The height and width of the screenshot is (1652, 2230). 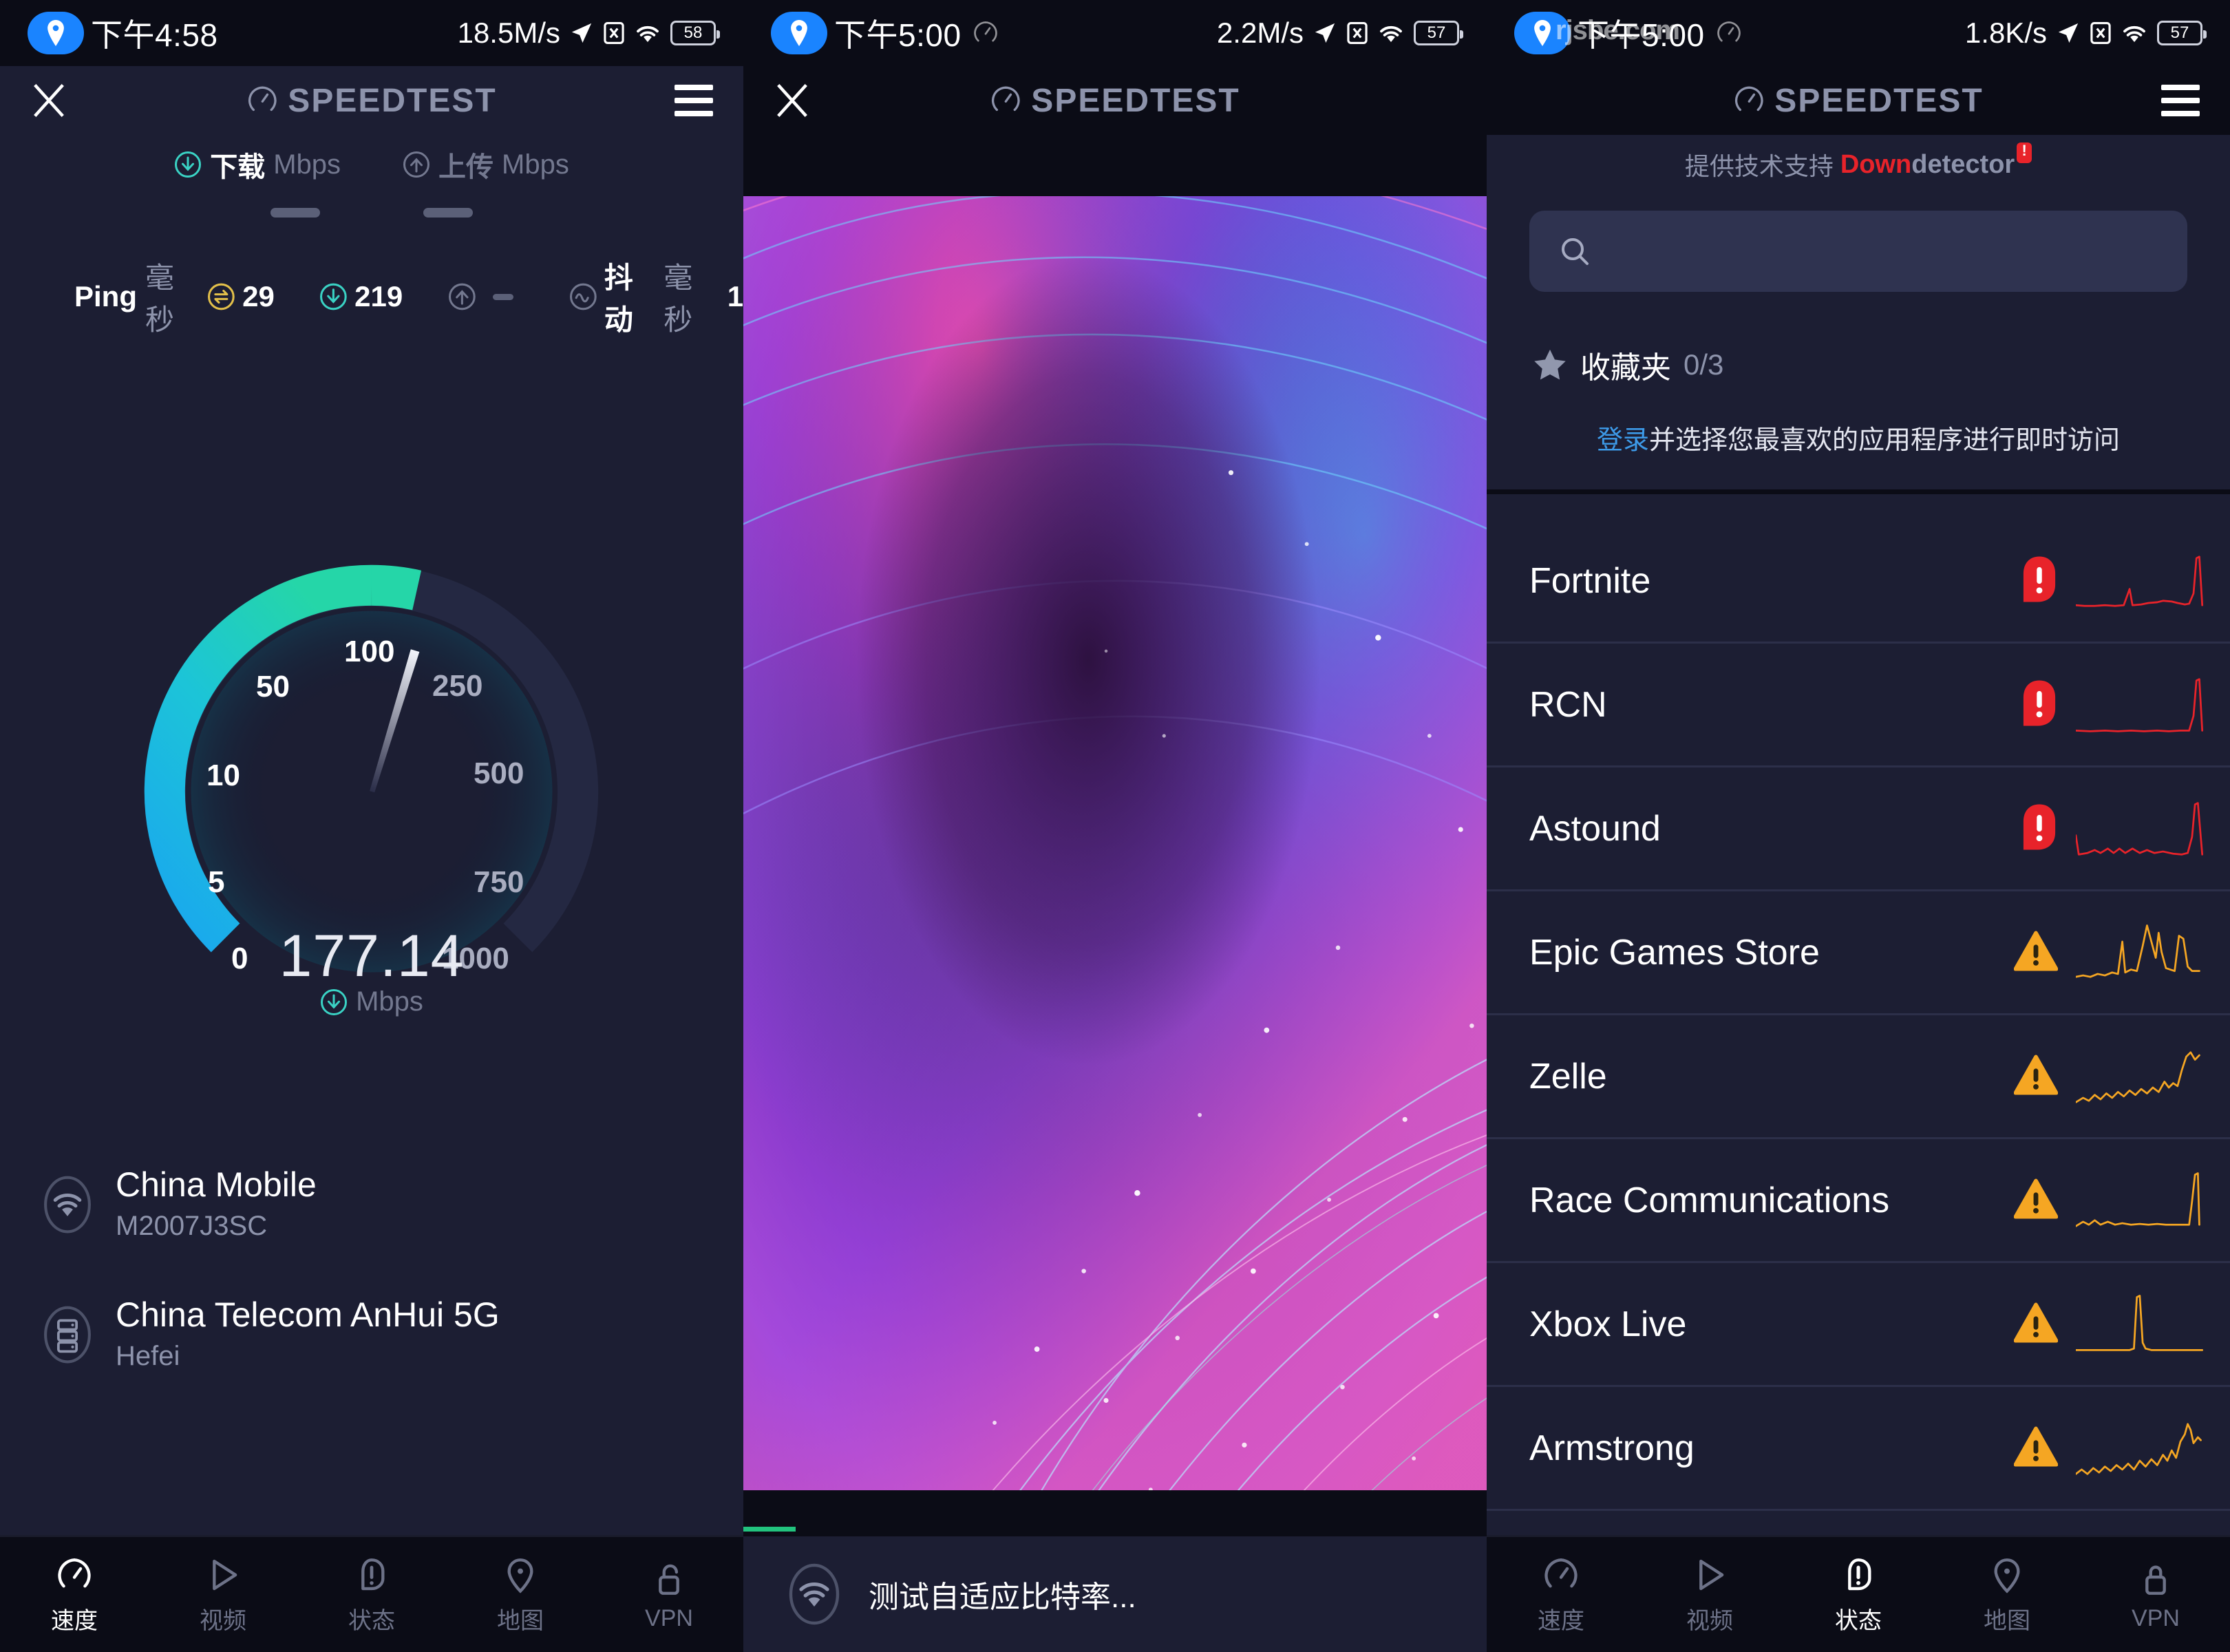 What do you see at coordinates (1858, 1201) in the screenshot?
I see `service-row: Race Communications` at bounding box center [1858, 1201].